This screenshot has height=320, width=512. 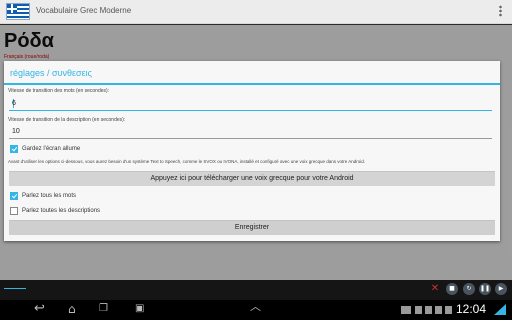 I want to click on overflow-menu-icon, so click(x=500, y=11).